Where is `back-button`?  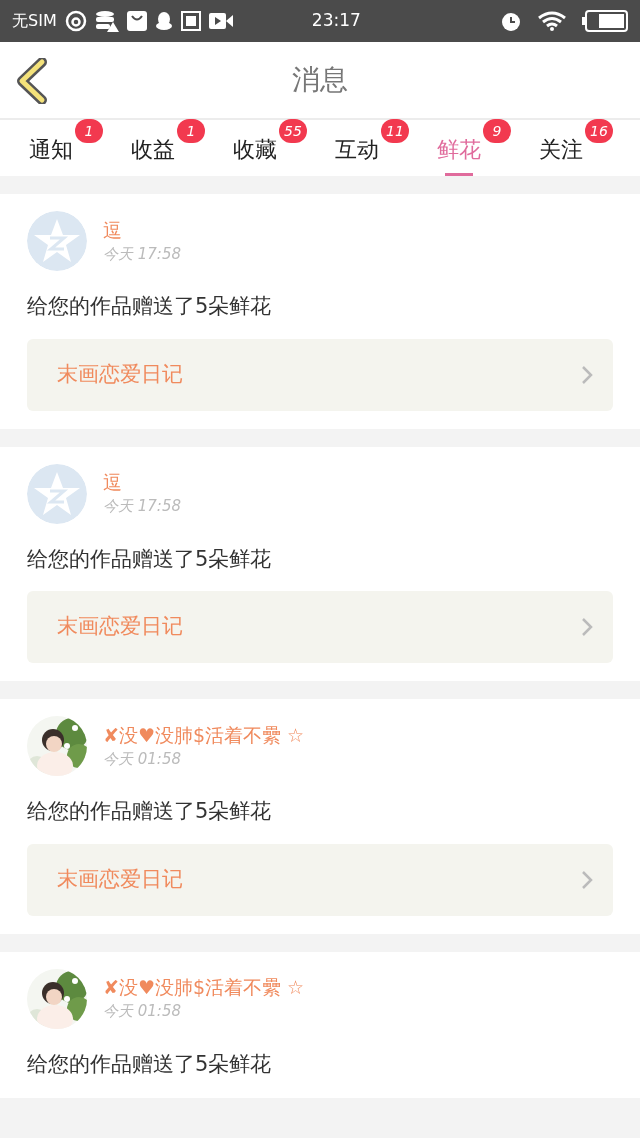
back-button is located at coordinates (31, 81).